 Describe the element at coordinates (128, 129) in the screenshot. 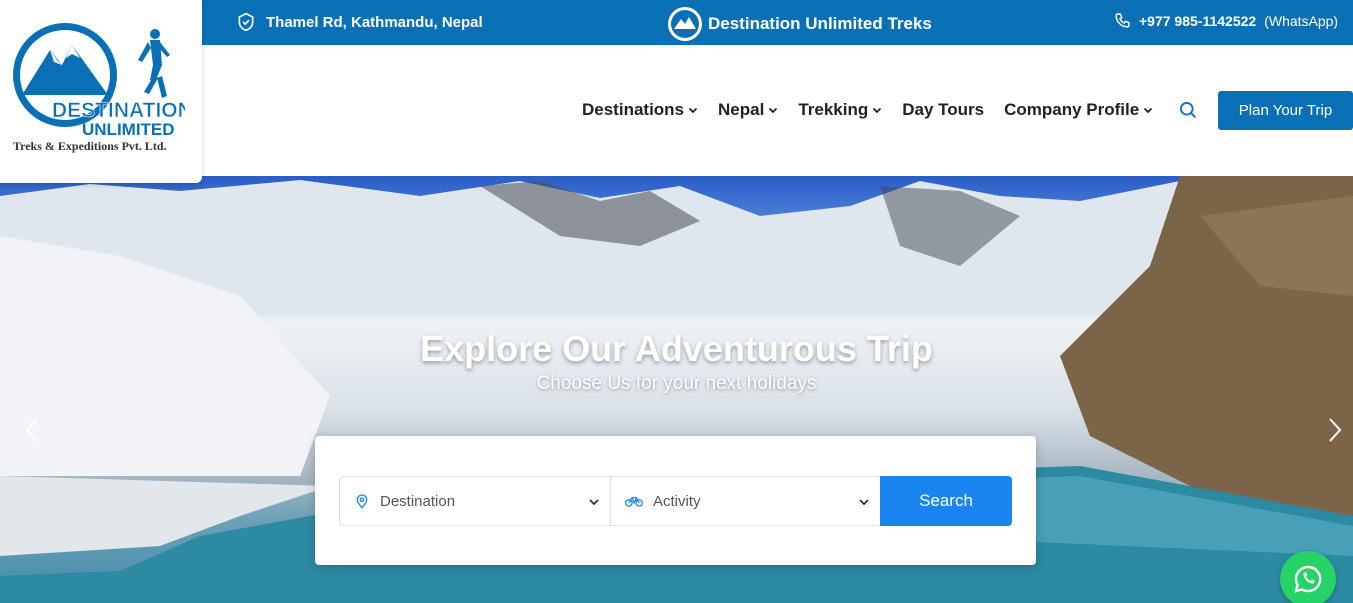

I see `logo-line2: UNLIMITED` at that location.